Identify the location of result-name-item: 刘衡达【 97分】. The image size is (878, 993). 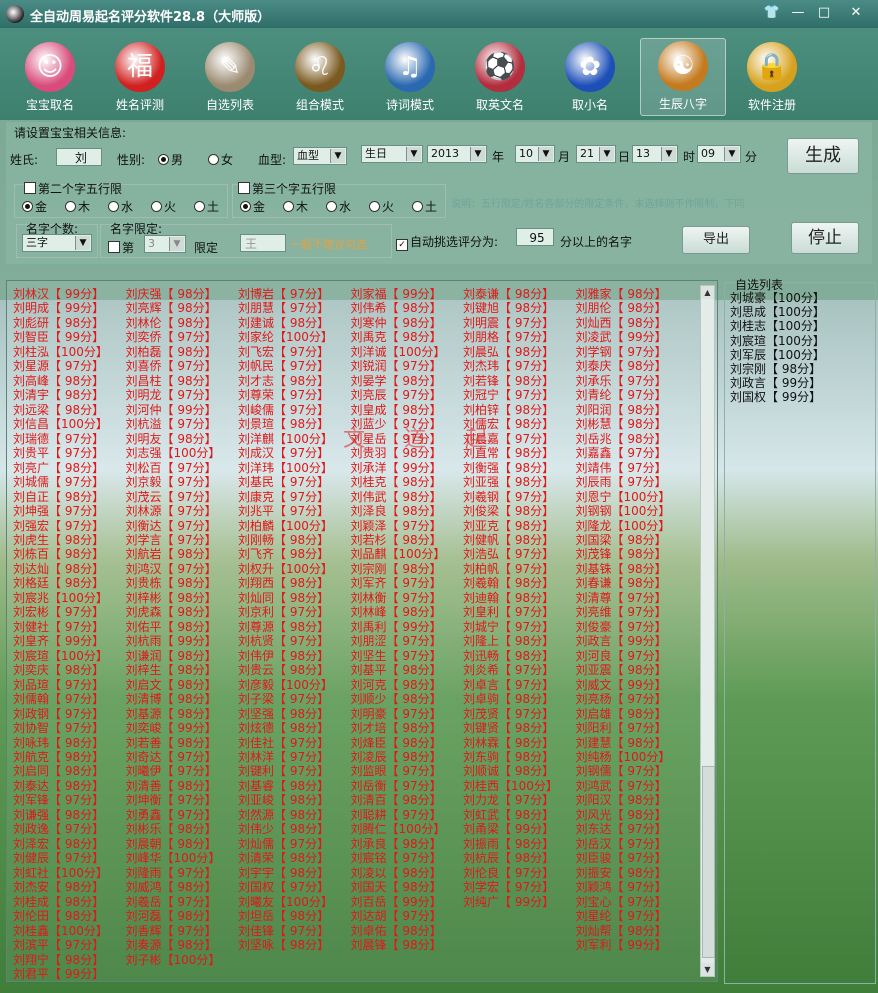
(182, 526).